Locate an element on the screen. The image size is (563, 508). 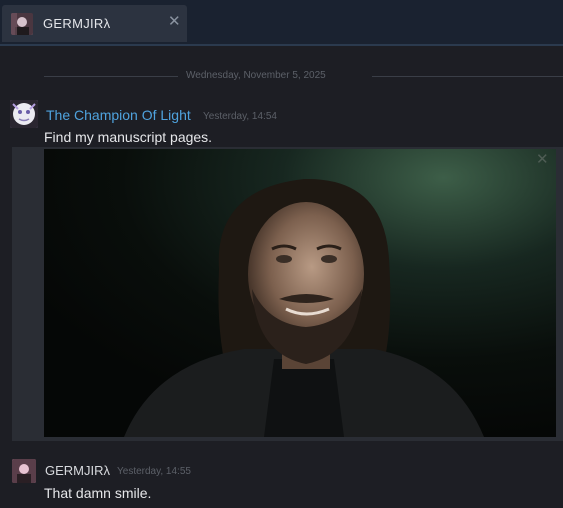
date-divider-text: Wednesday, November 5, 2025 is located at coordinates (256, 75).